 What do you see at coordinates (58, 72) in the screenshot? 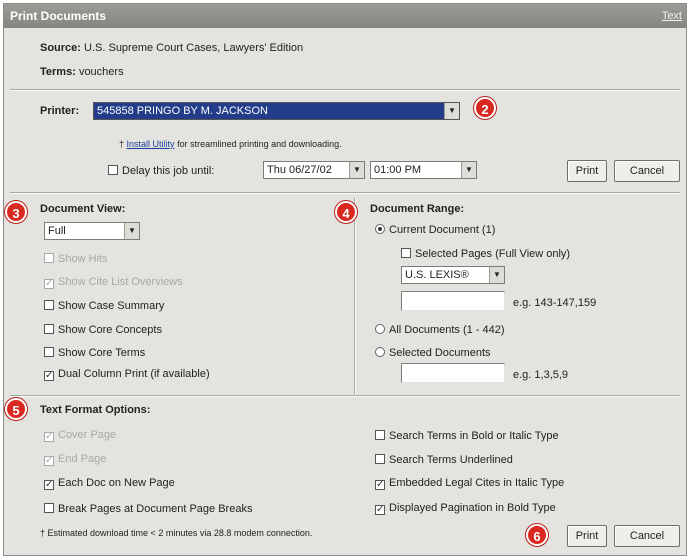
I see `terms-label: Terms:` at bounding box center [58, 72].